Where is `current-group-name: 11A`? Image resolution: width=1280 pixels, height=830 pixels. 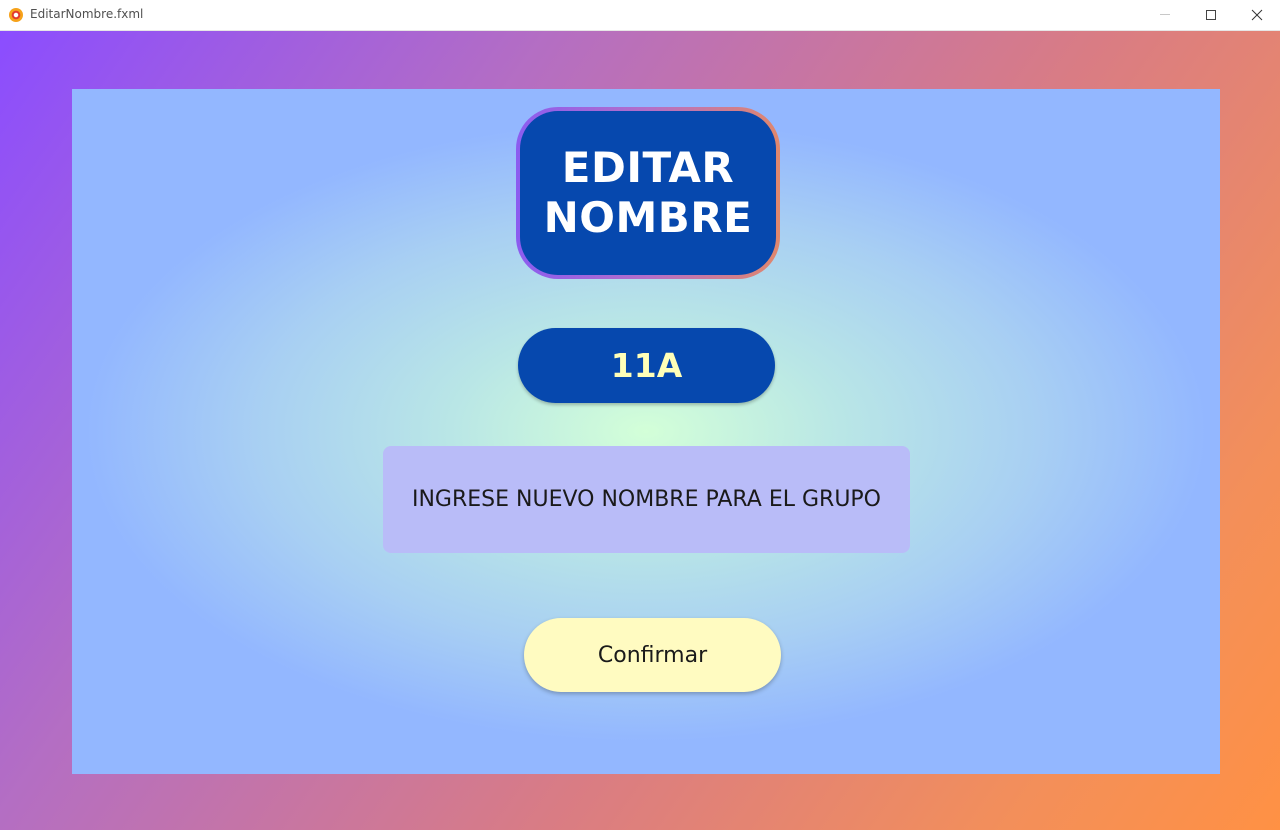
current-group-name: 11A is located at coordinates (646, 365).